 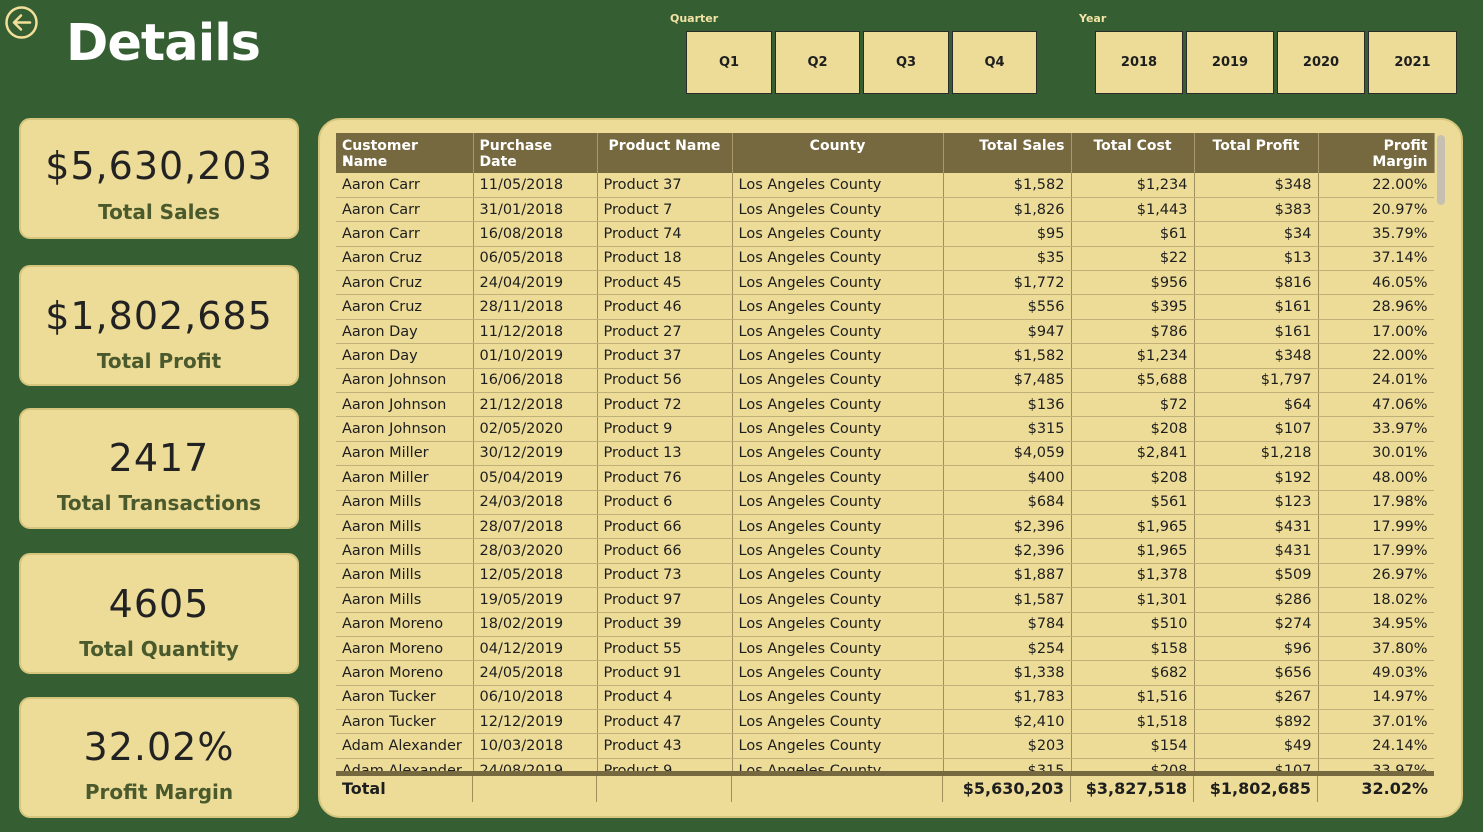 I want to click on cell-total-sales: $1,783, so click(x=1007, y=698).